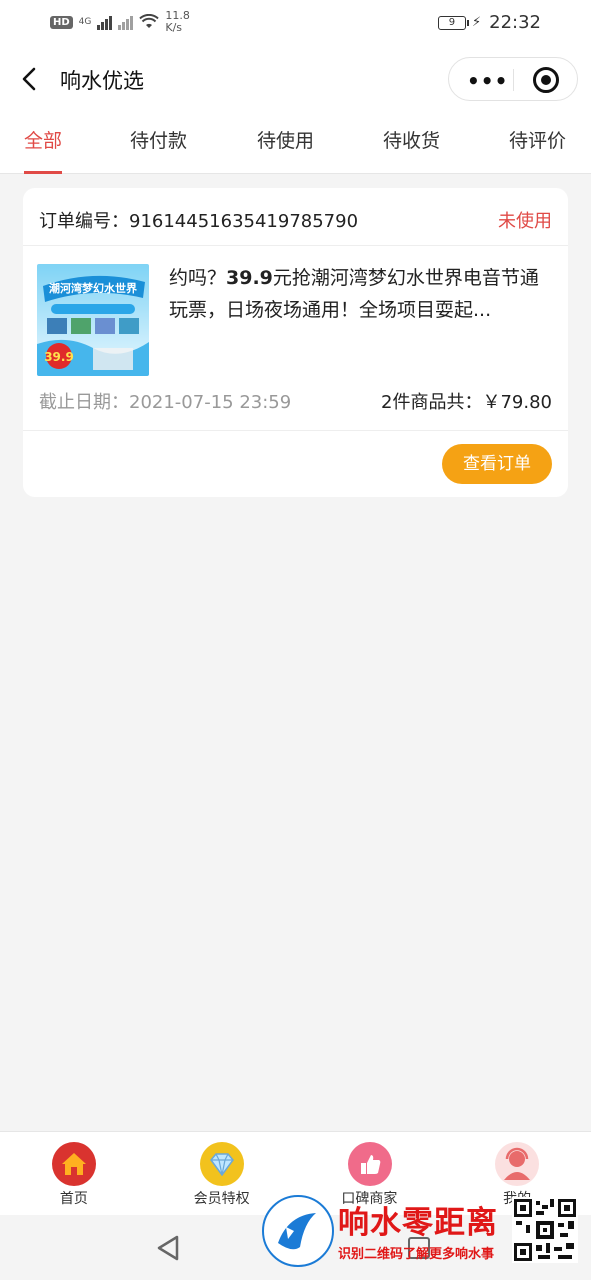 The height and width of the screenshot is (1280, 591). I want to click on total-value: ￥79.80, so click(517, 402).